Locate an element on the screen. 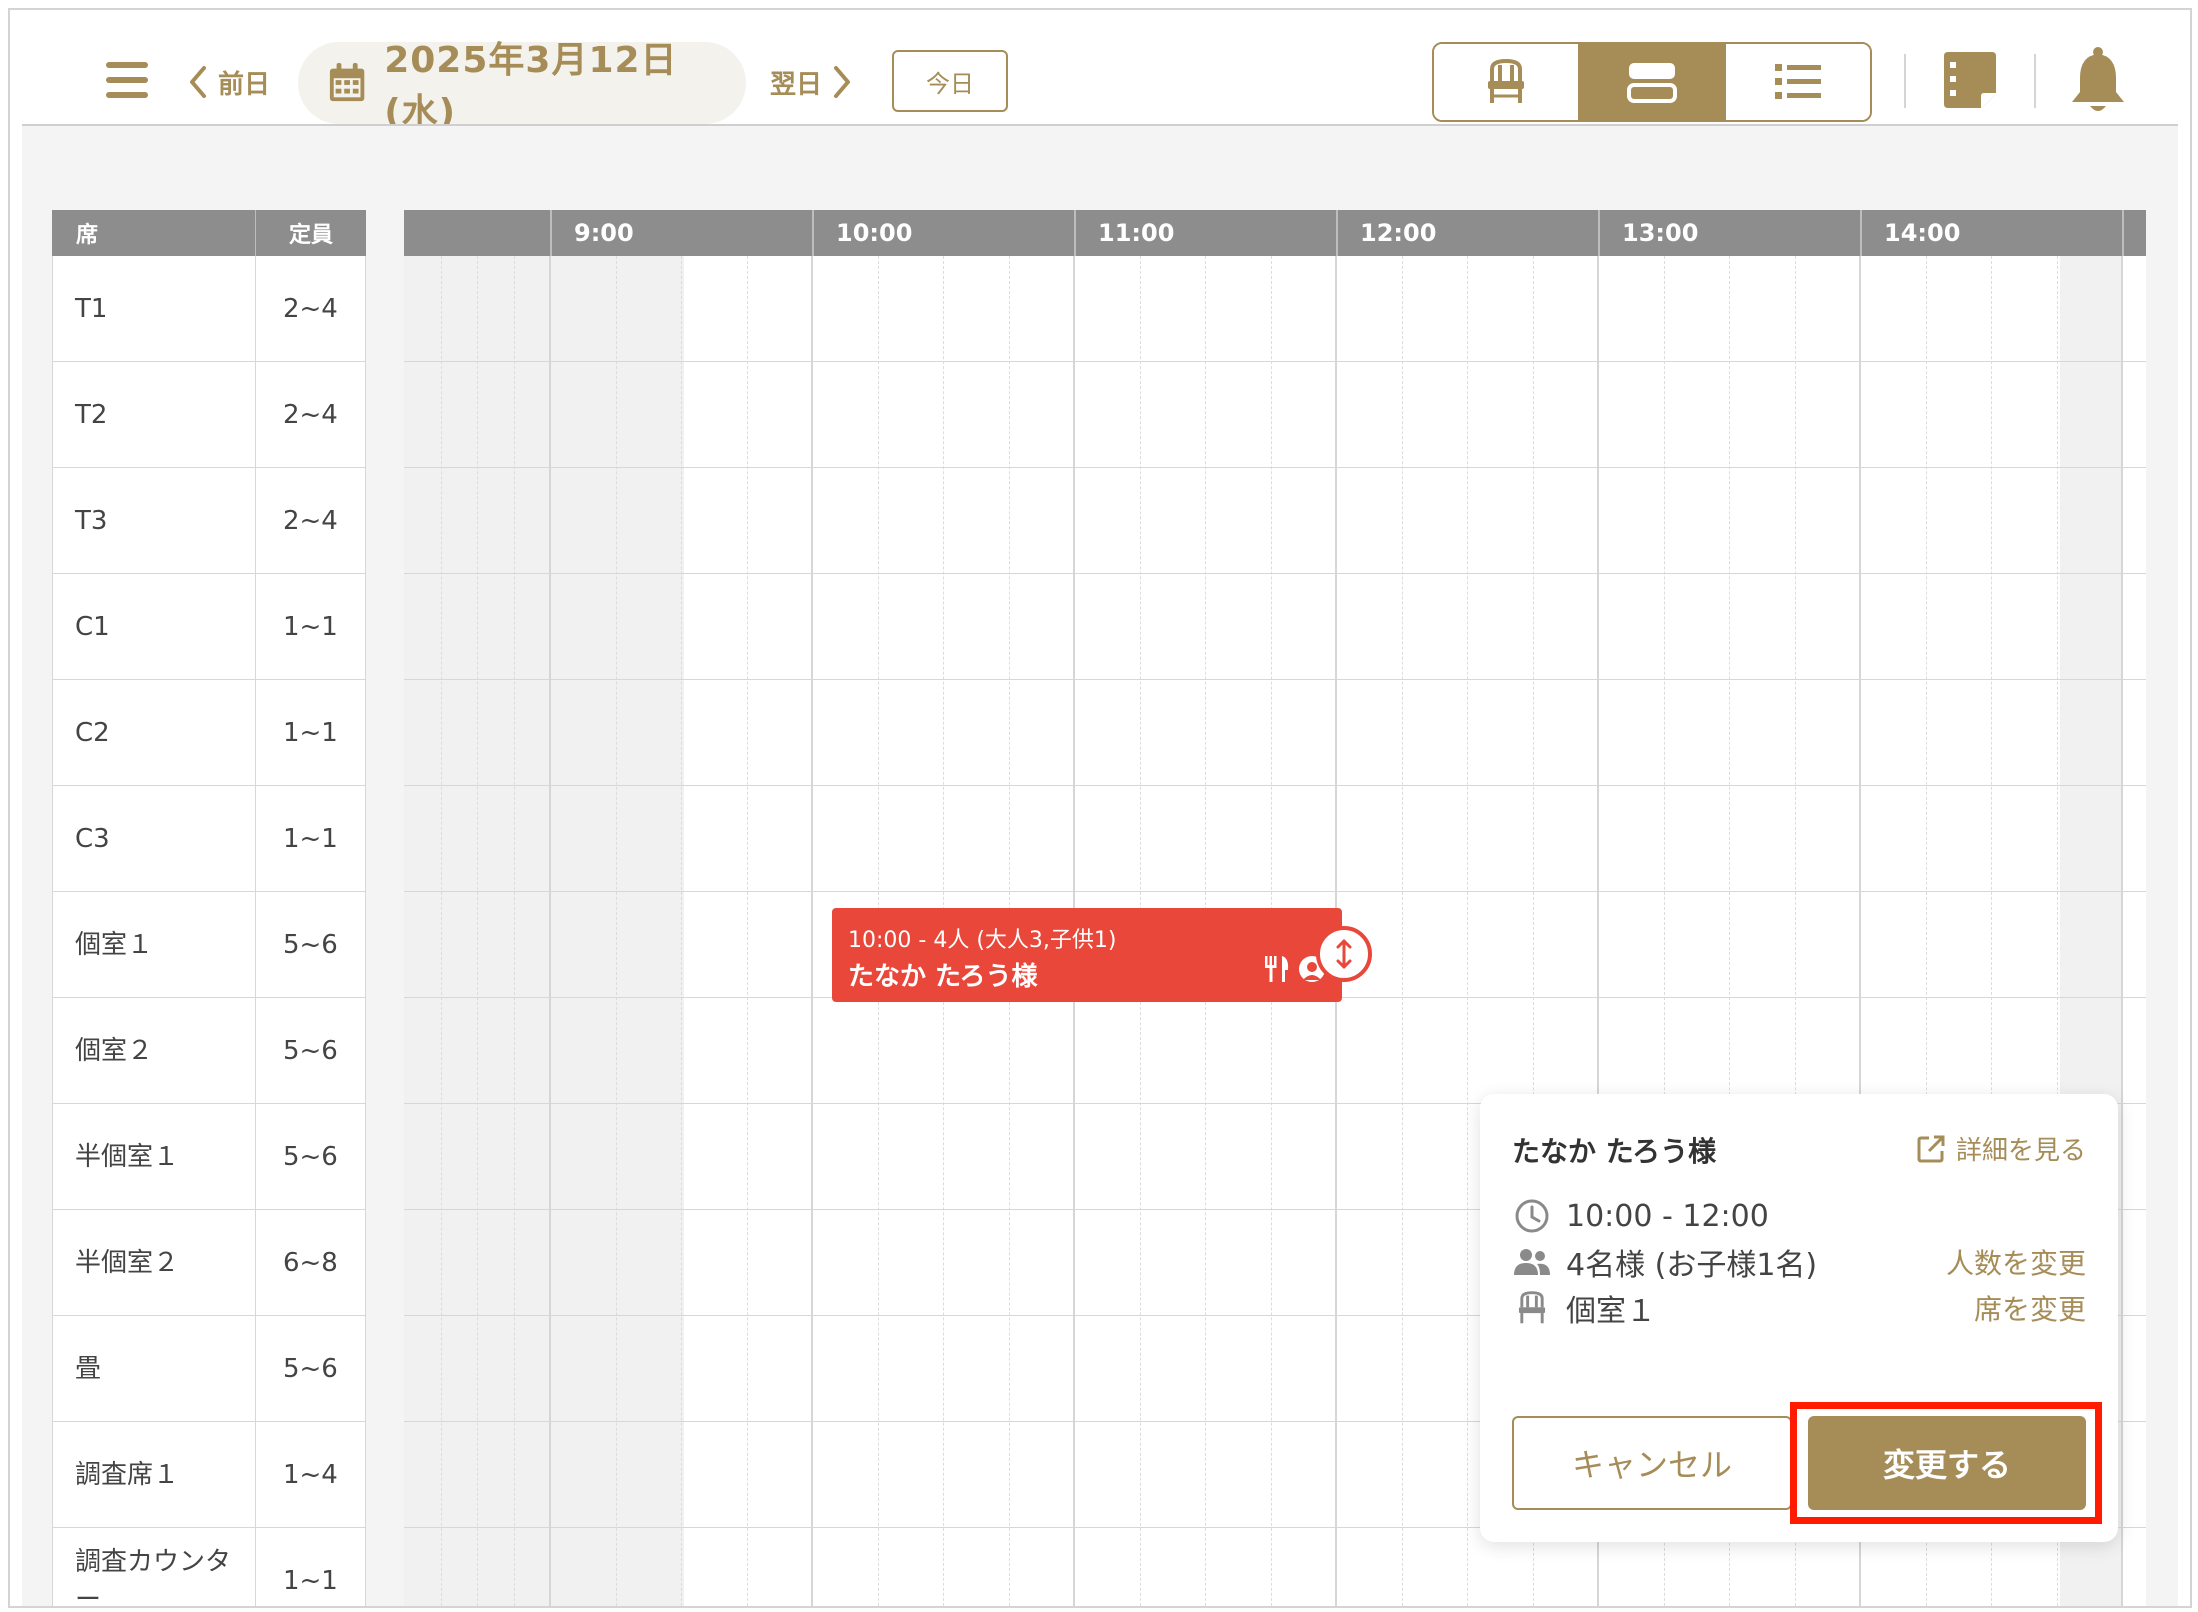 This screenshot has width=2198, height=1612. menu-icon is located at coordinates (127, 65).